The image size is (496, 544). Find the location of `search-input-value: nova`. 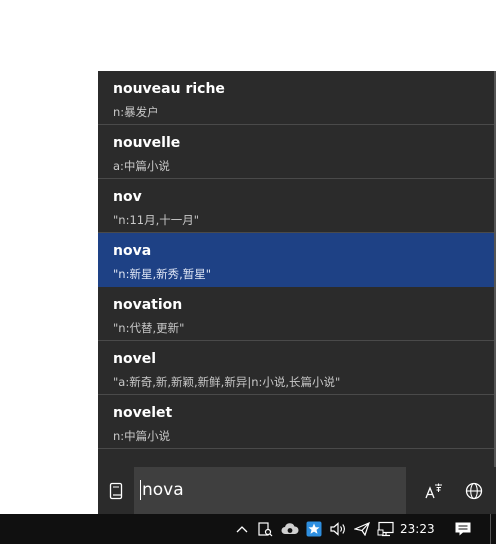

search-input-value: nova is located at coordinates (163, 490).